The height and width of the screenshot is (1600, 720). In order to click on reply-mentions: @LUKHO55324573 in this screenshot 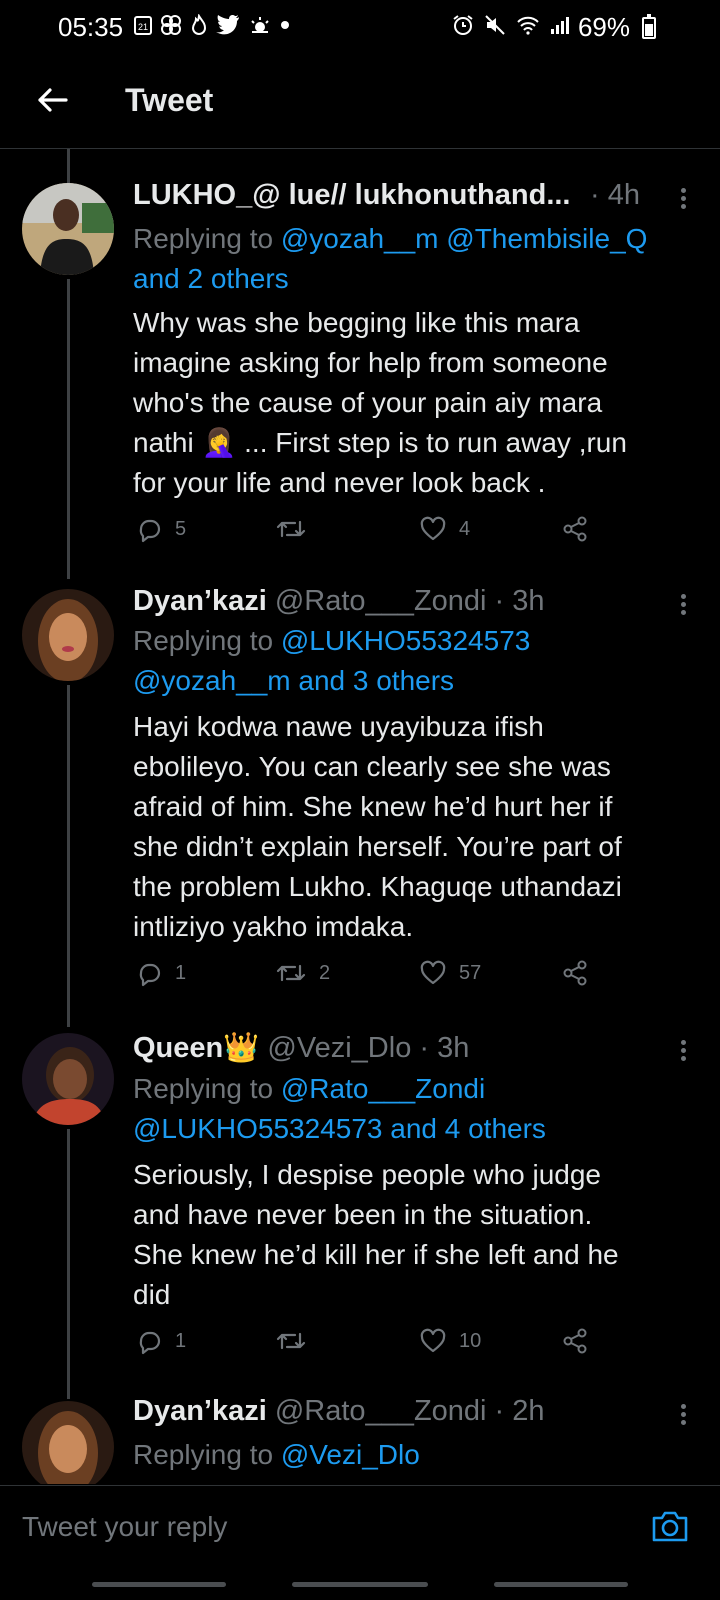, I will do `click(405, 640)`.